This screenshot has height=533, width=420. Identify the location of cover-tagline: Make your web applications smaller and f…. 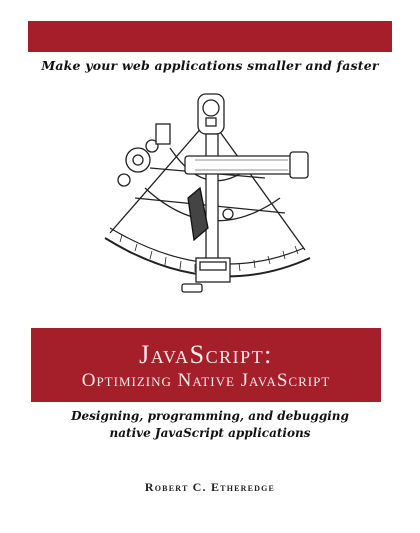
(210, 65).